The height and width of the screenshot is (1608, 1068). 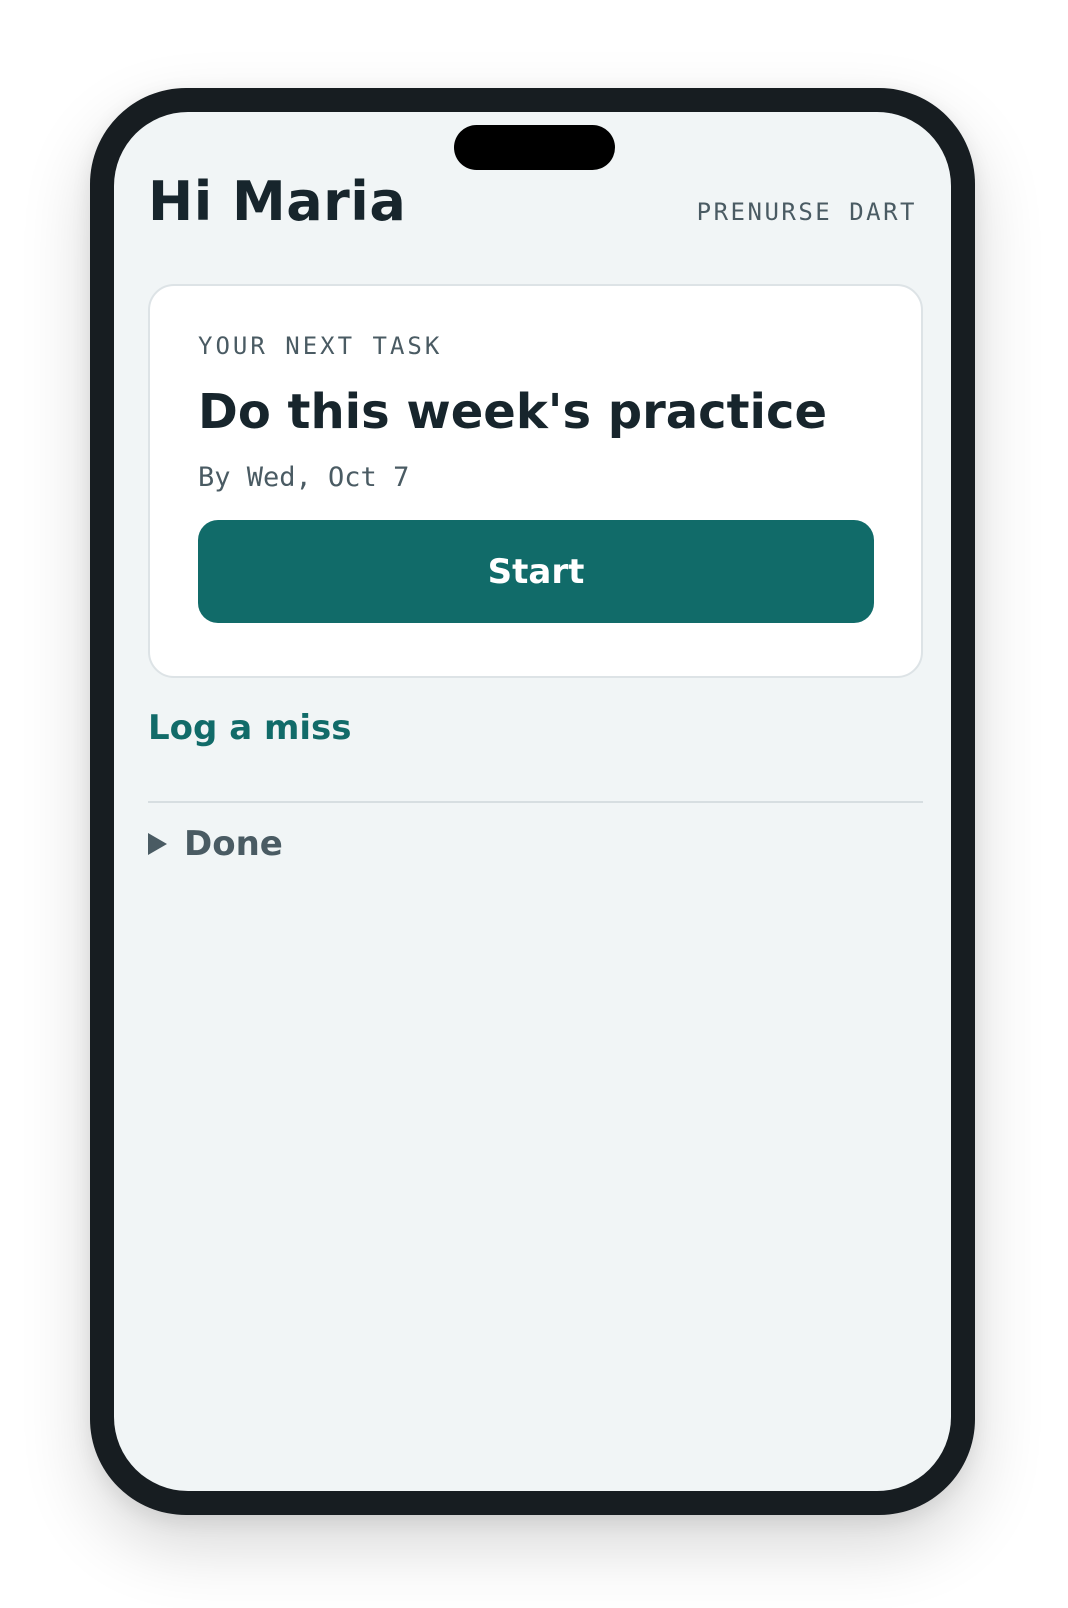 I want to click on greeting-title: Hi Maria, so click(x=277, y=201).